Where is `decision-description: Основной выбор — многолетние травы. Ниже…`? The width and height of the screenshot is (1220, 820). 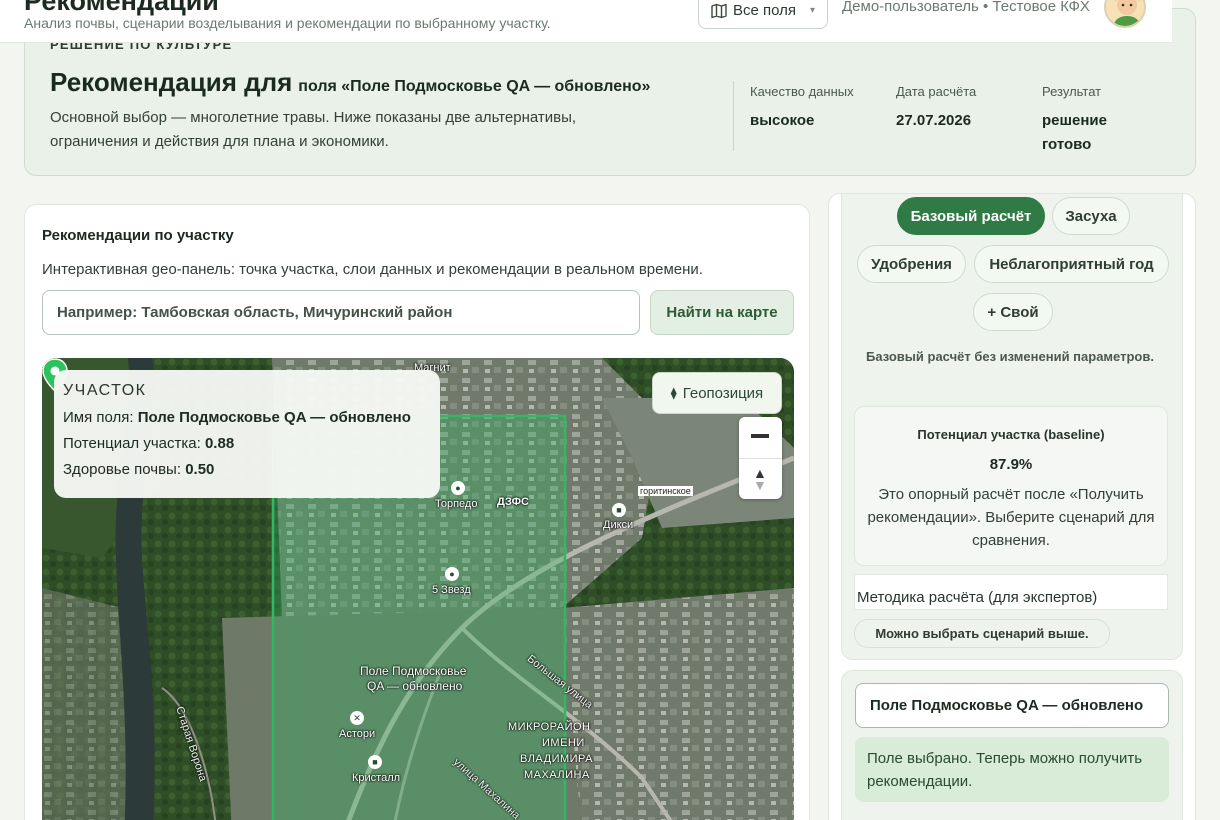
decision-description: Основной выбор — многолетние травы. Ниже… is located at coordinates (313, 129).